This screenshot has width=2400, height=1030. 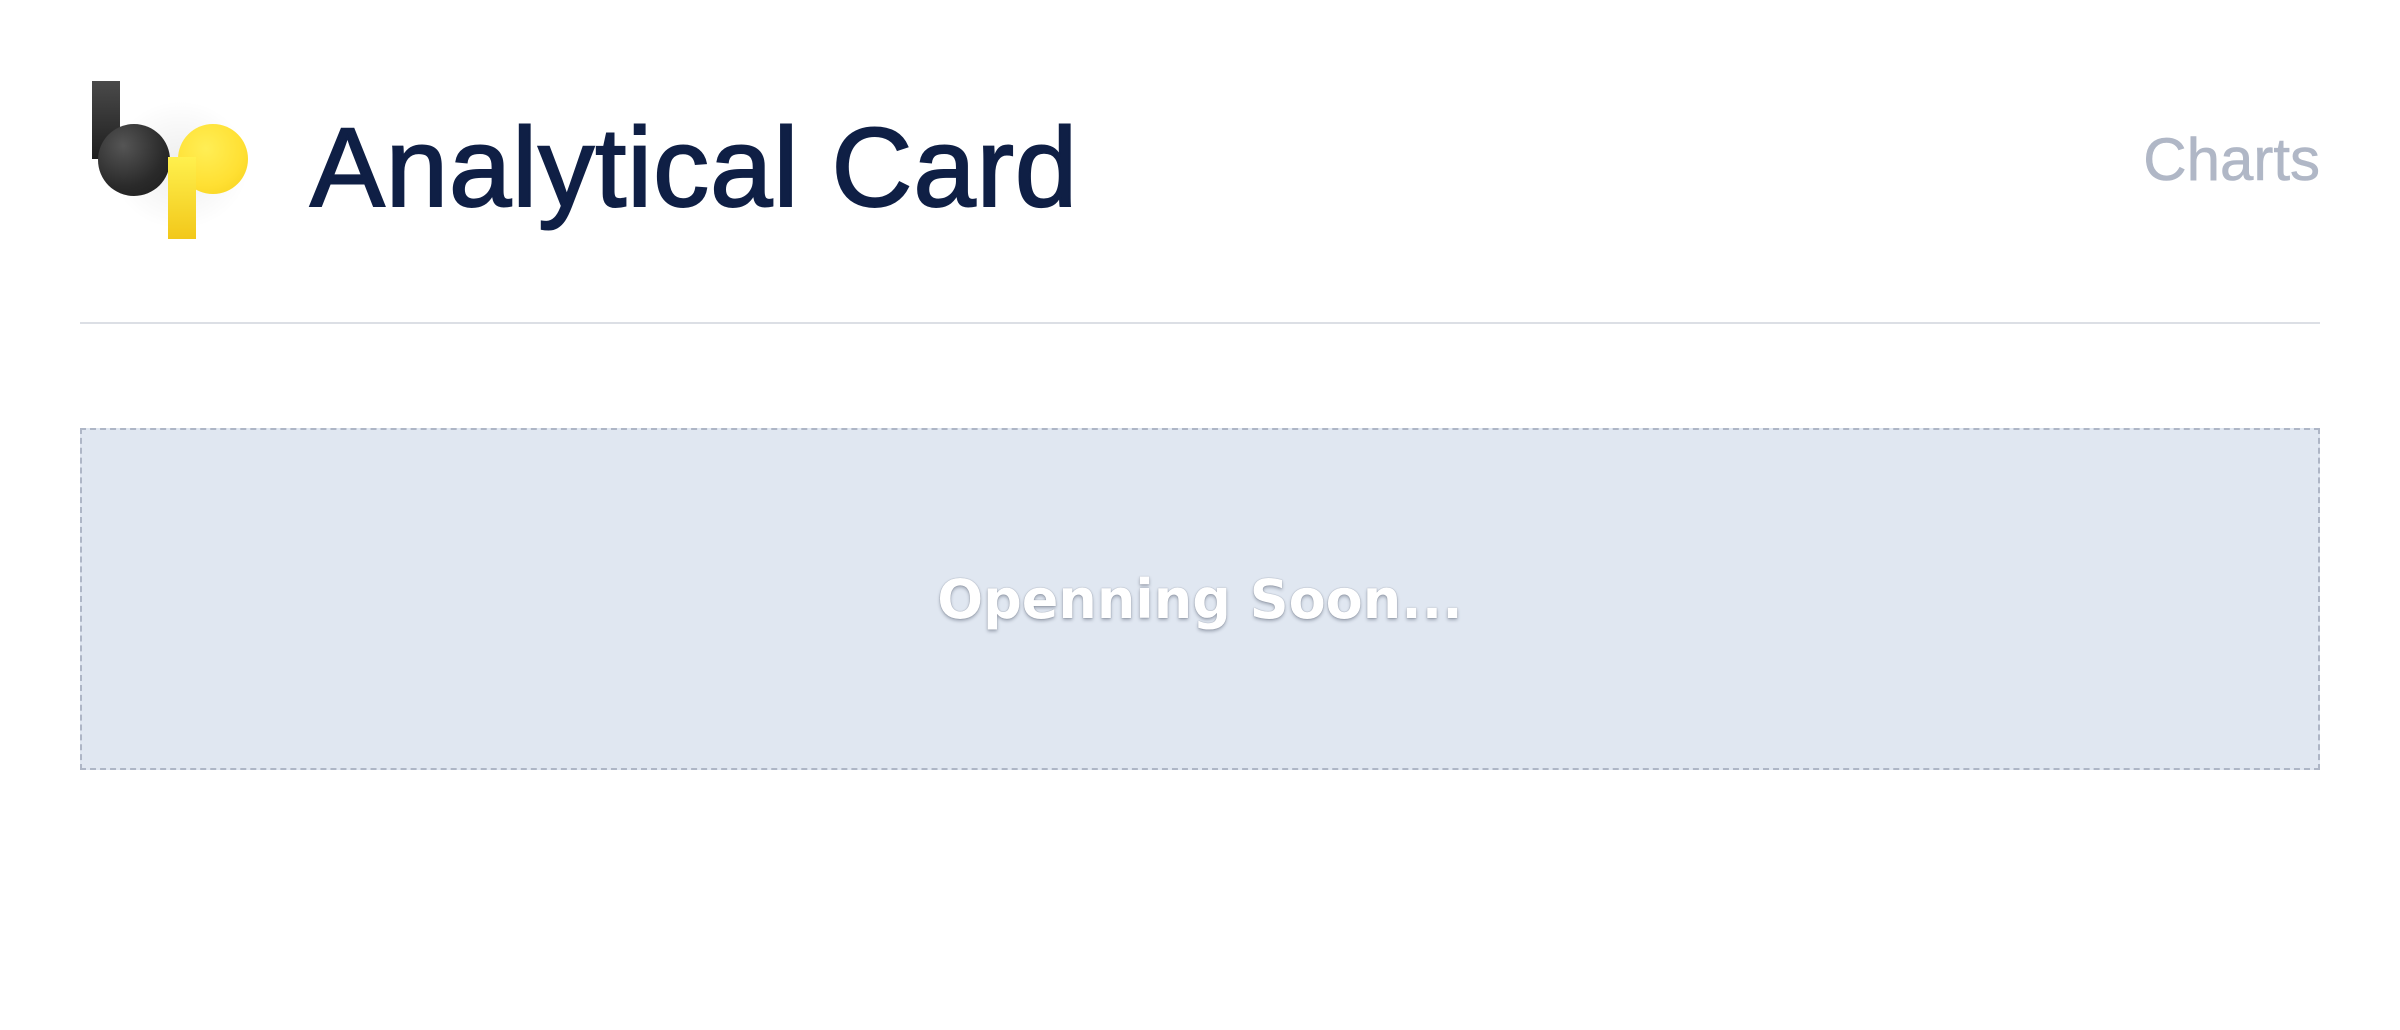 What do you see at coordinates (1200, 323) in the screenshot?
I see `header-divider` at bounding box center [1200, 323].